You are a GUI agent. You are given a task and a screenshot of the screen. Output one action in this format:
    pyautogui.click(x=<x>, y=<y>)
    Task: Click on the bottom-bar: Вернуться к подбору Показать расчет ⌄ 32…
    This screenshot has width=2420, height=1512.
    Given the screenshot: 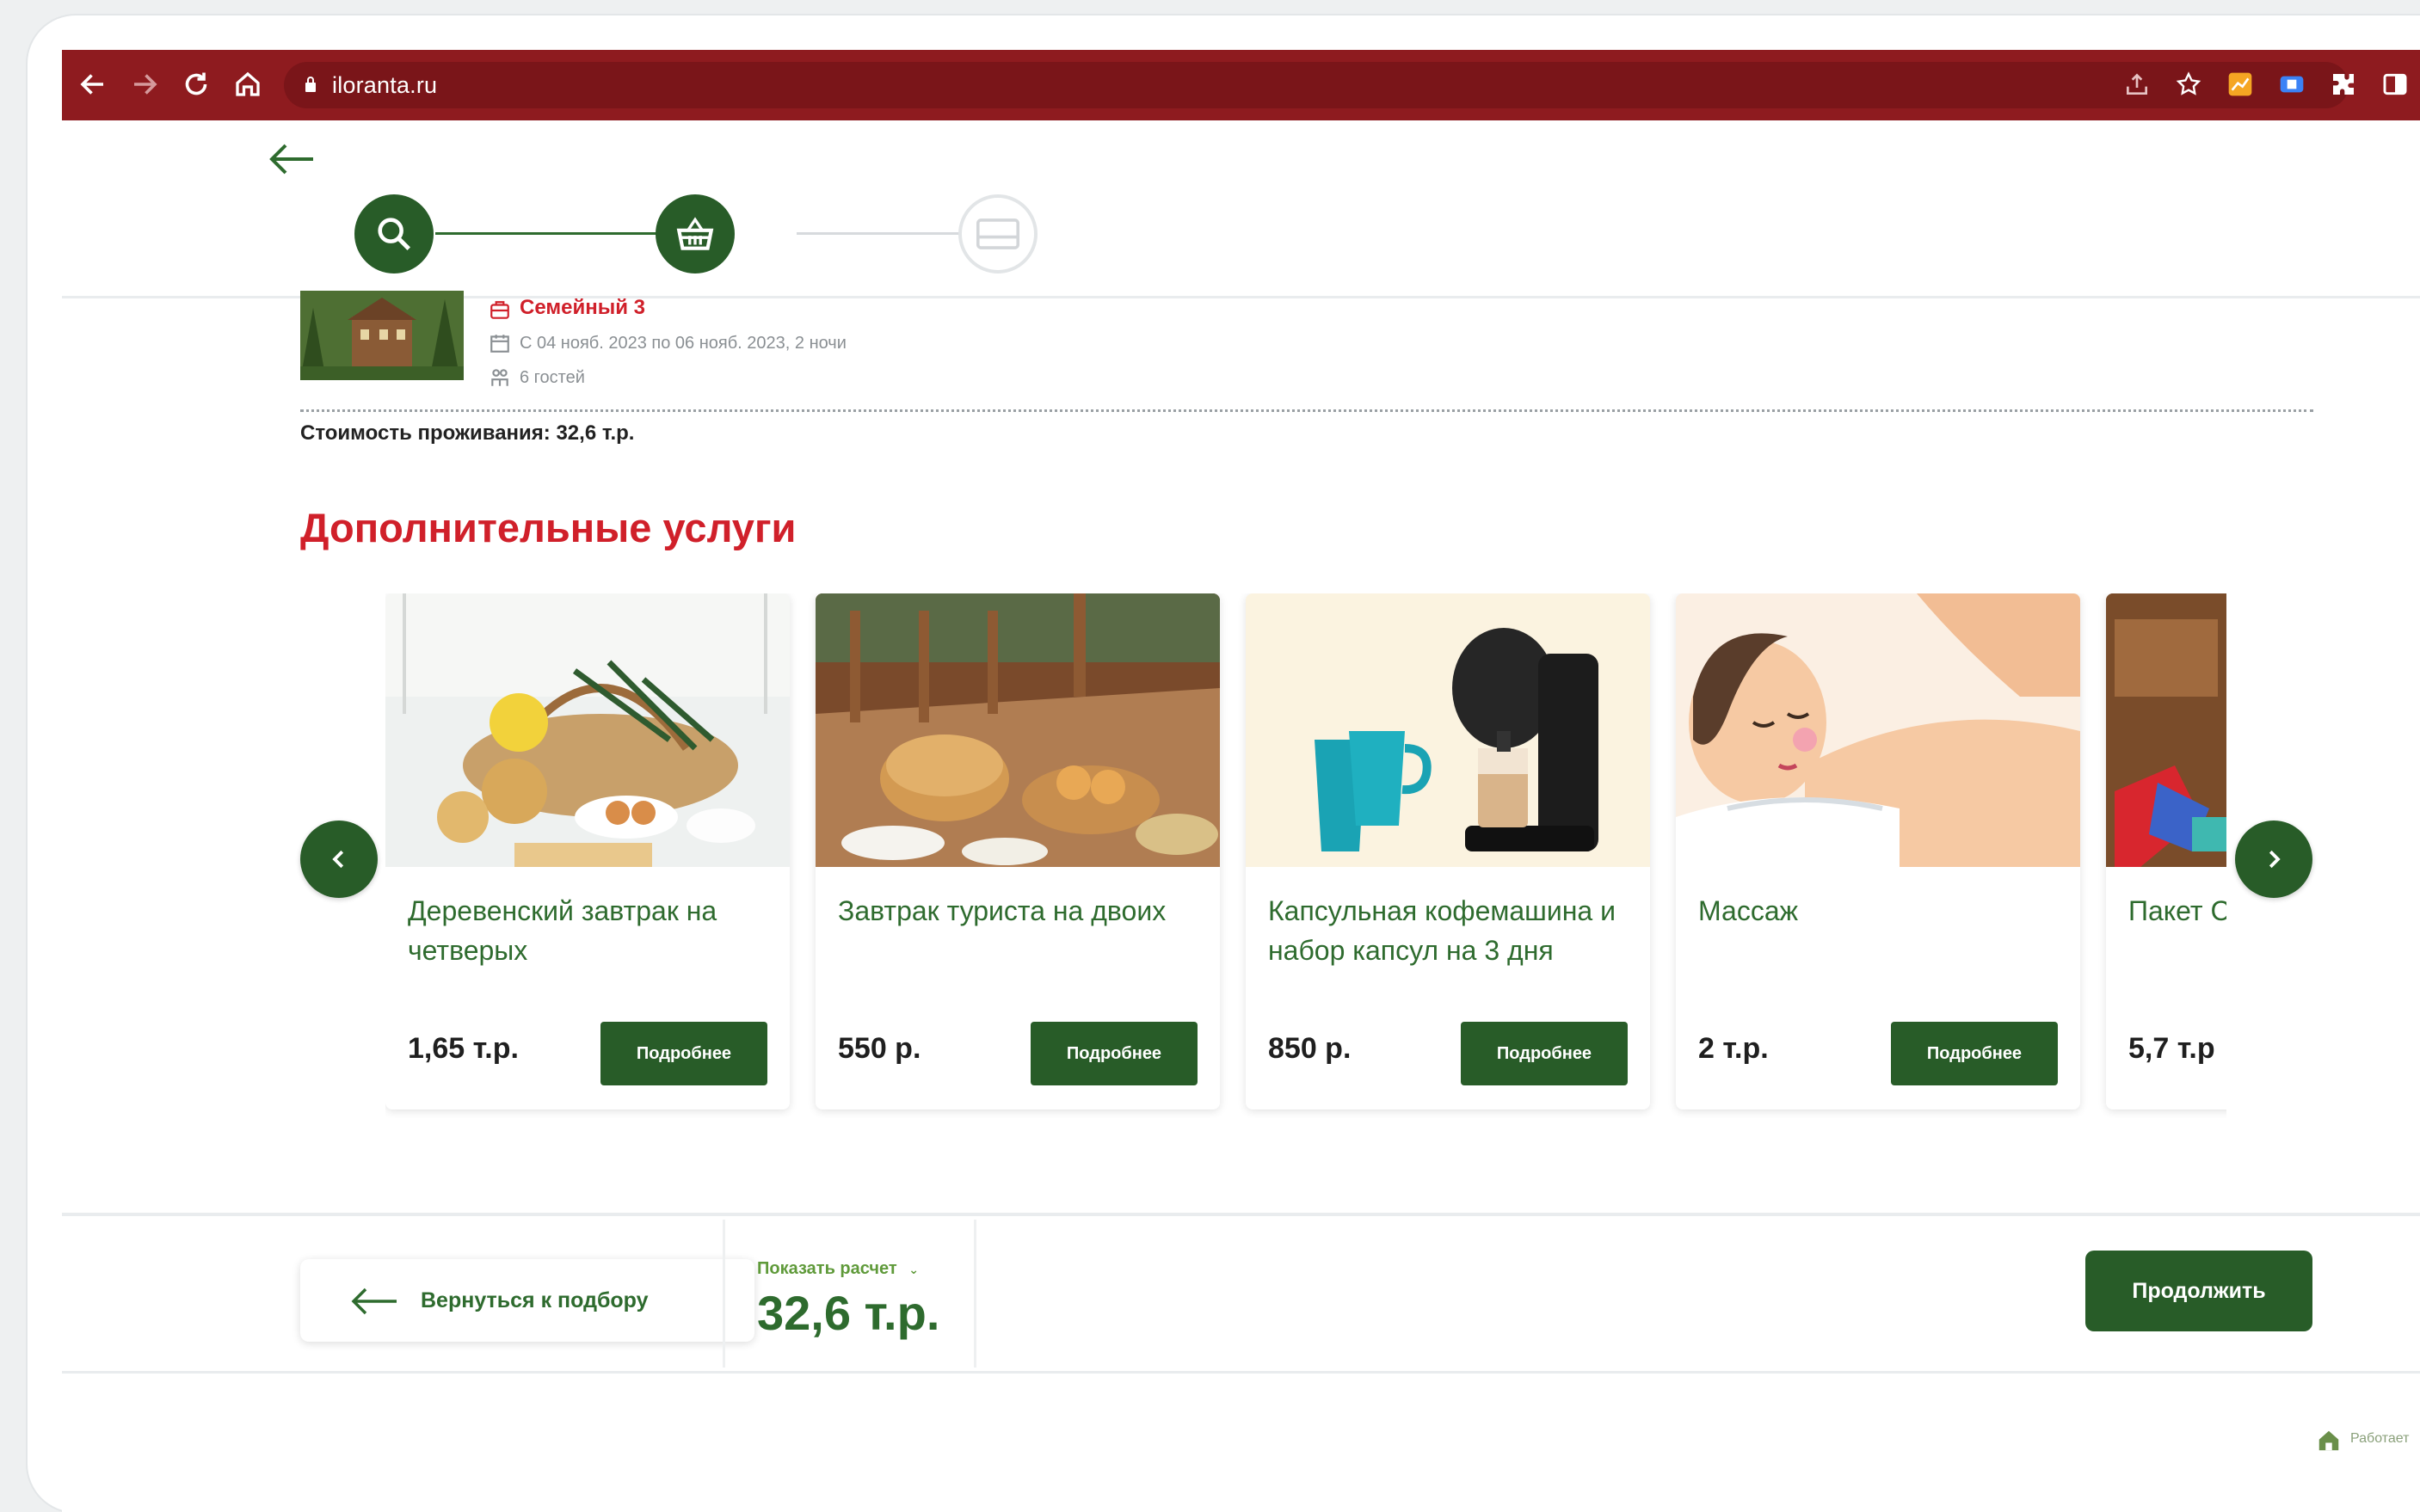 What is the action you would take?
    pyautogui.click(x=1241, y=1293)
    